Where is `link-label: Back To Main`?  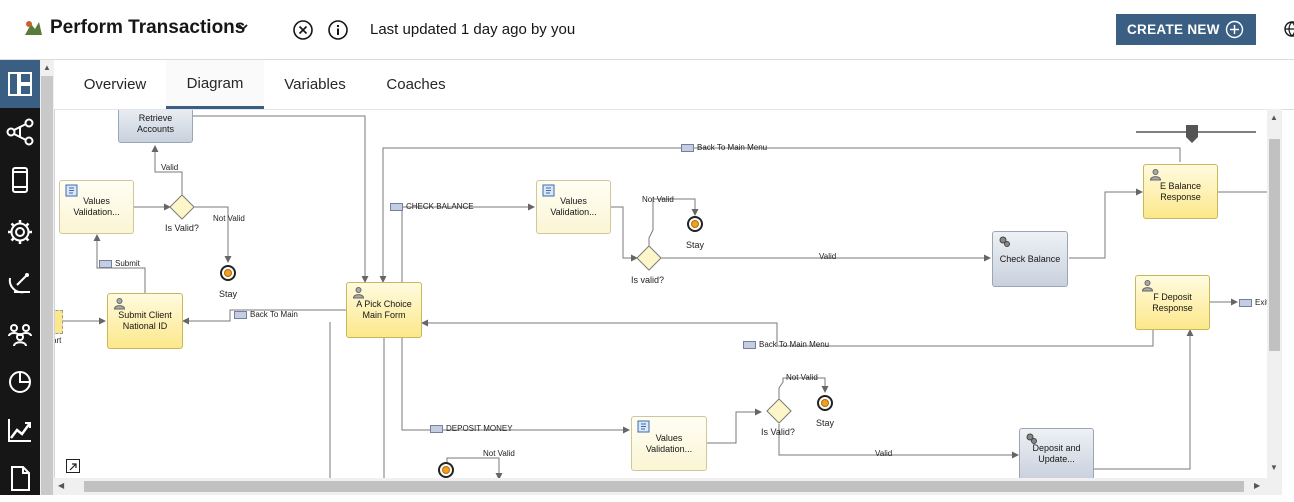
link-label: Back To Main is located at coordinates (274, 314).